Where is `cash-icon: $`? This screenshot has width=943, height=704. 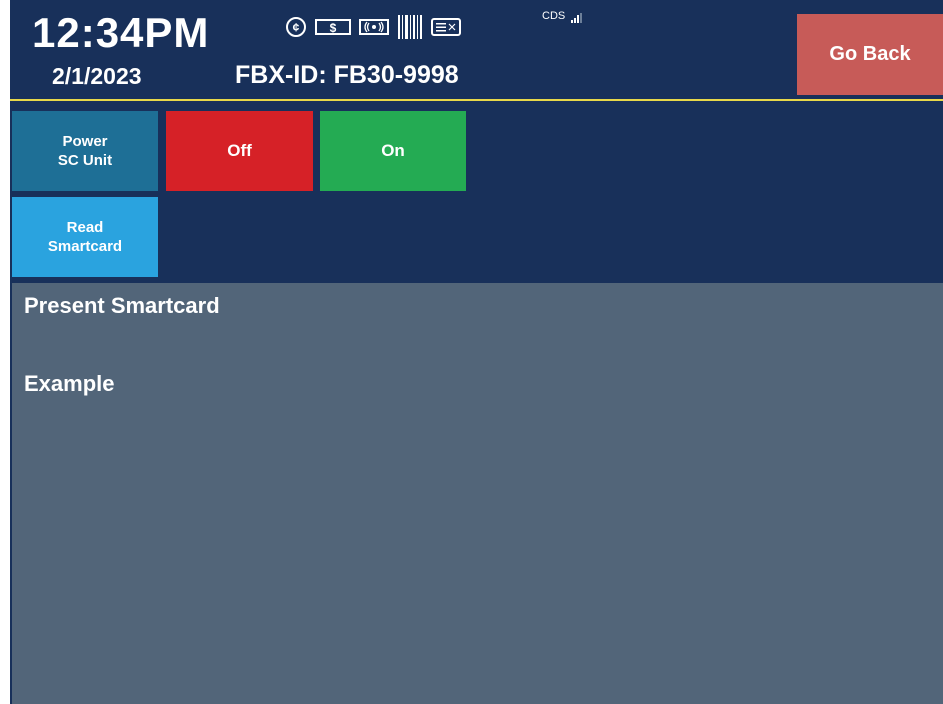
cash-icon: $ is located at coordinates (333, 27).